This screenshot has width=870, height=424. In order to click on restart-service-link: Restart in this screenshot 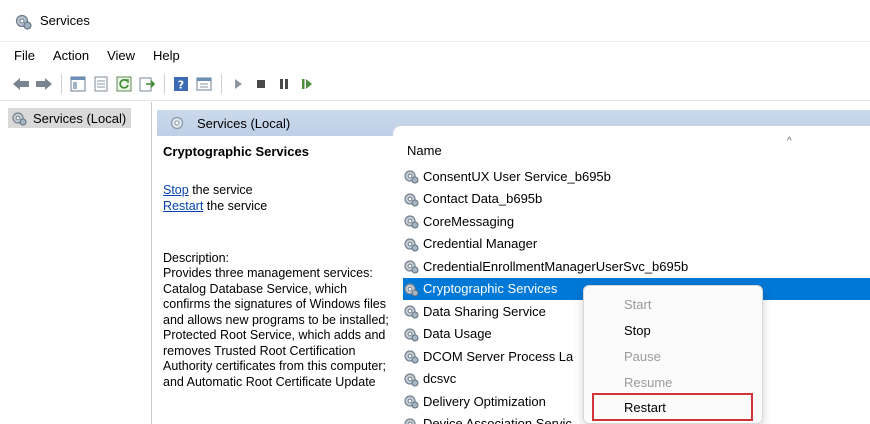, I will do `click(183, 206)`.